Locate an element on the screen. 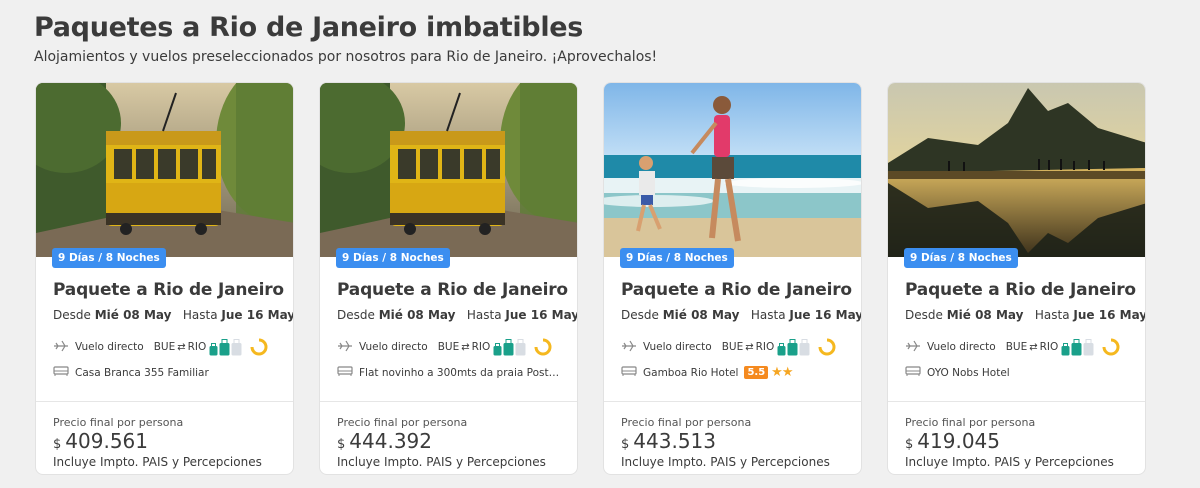 This screenshot has width=1200, height=488. price: $444.392 is located at coordinates (384, 441).